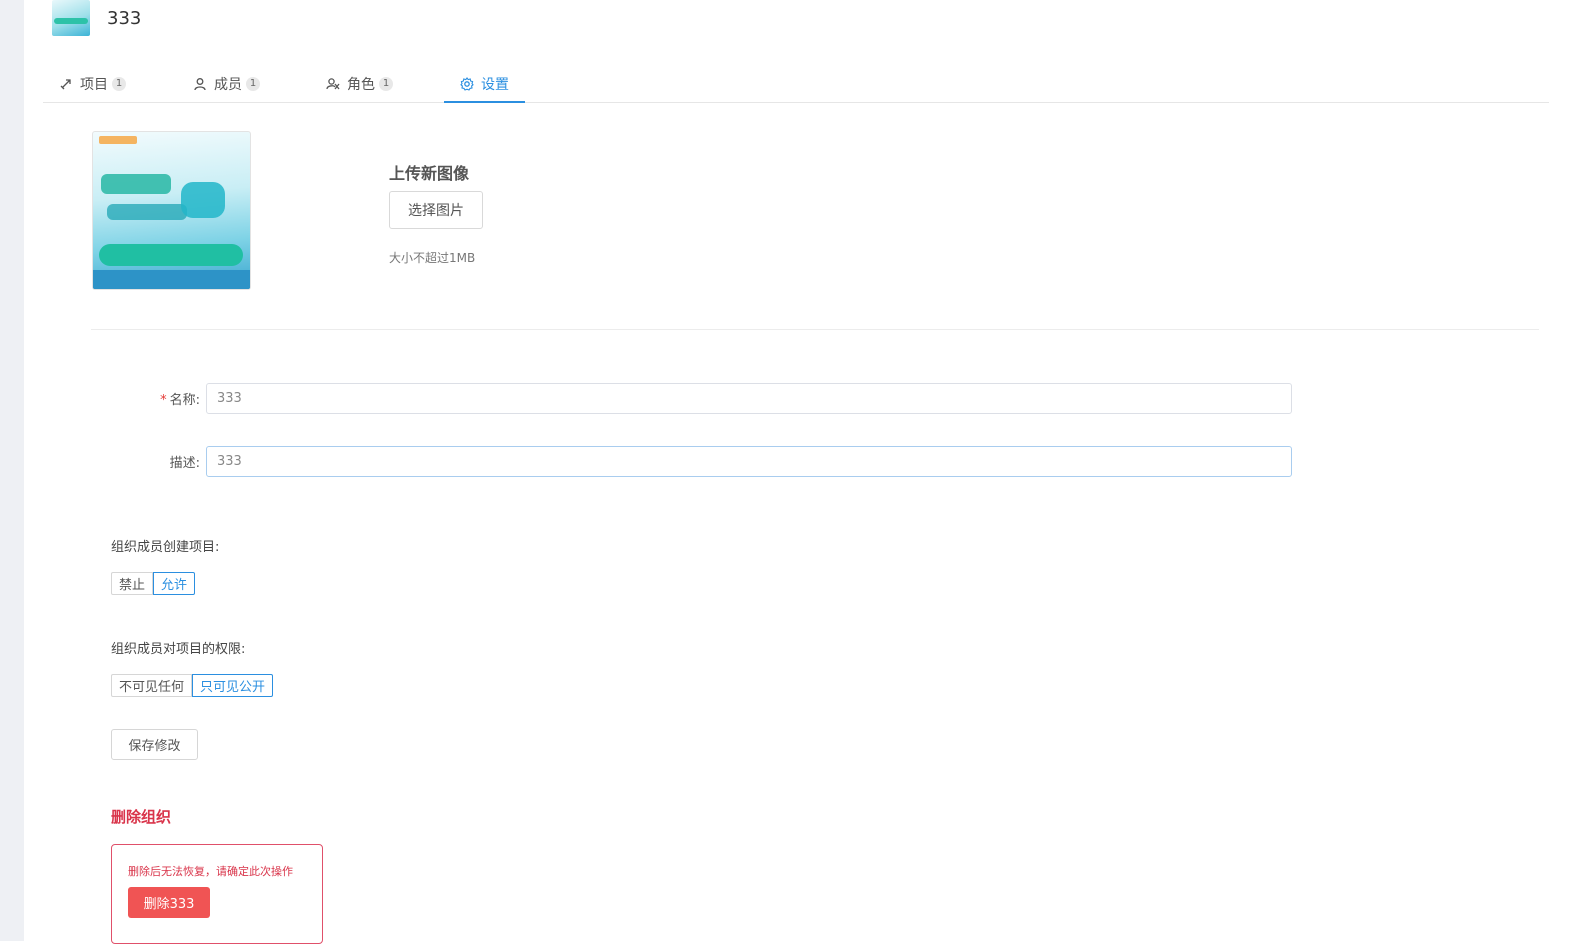  Describe the element at coordinates (154, 744) in the screenshot. I see `save-button: 保存修改` at that location.